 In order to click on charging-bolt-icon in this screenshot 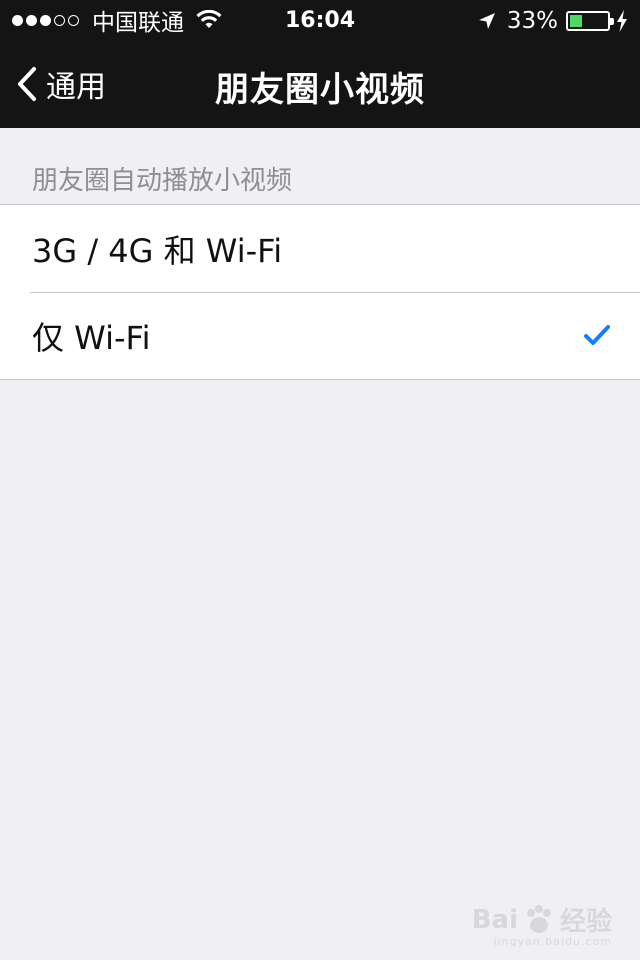, I will do `click(622, 21)`.